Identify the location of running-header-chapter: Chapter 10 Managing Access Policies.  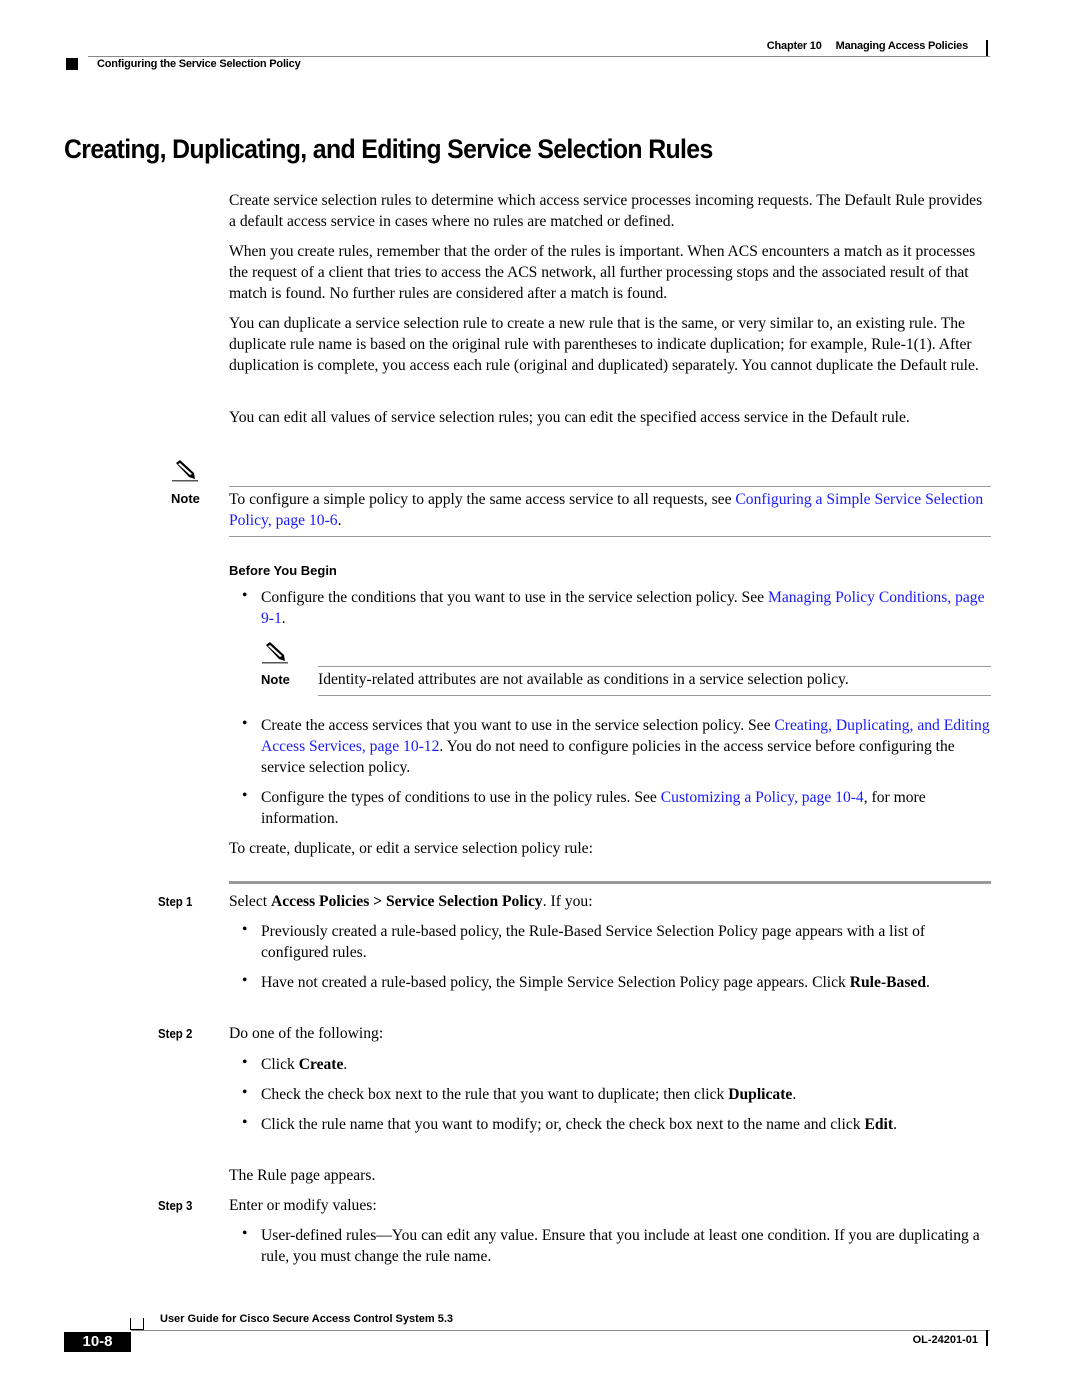
(867, 46).